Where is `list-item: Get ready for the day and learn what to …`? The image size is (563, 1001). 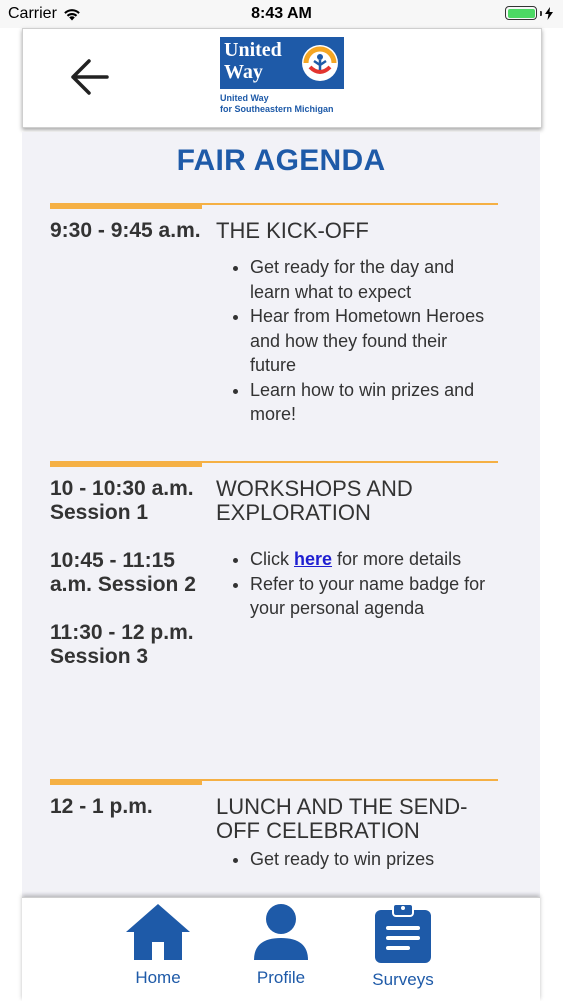
list-item: Get ready for the day and learn what to … is located at coordinates (374, 279).